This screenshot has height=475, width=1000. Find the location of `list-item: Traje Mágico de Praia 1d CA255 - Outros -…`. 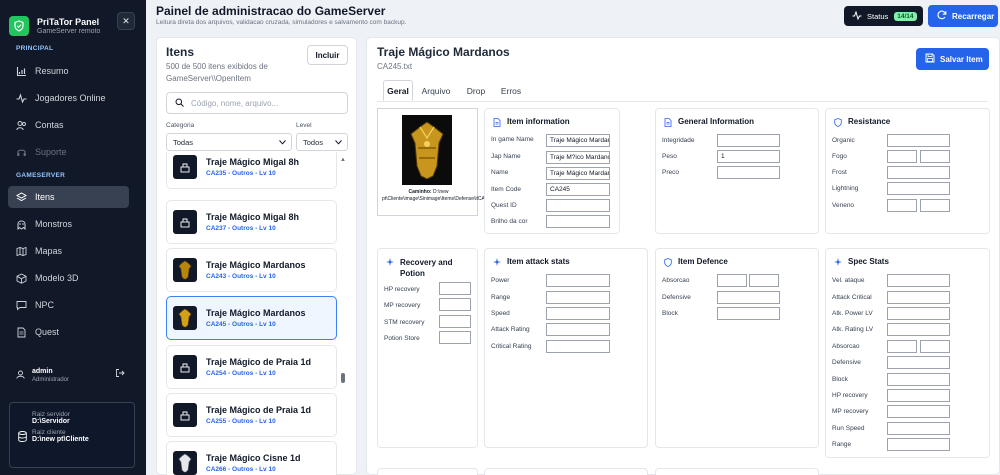

list-item: Traje Mágico de Praia 1d CA255 - Outros -… is located at coordinates (251, 415).